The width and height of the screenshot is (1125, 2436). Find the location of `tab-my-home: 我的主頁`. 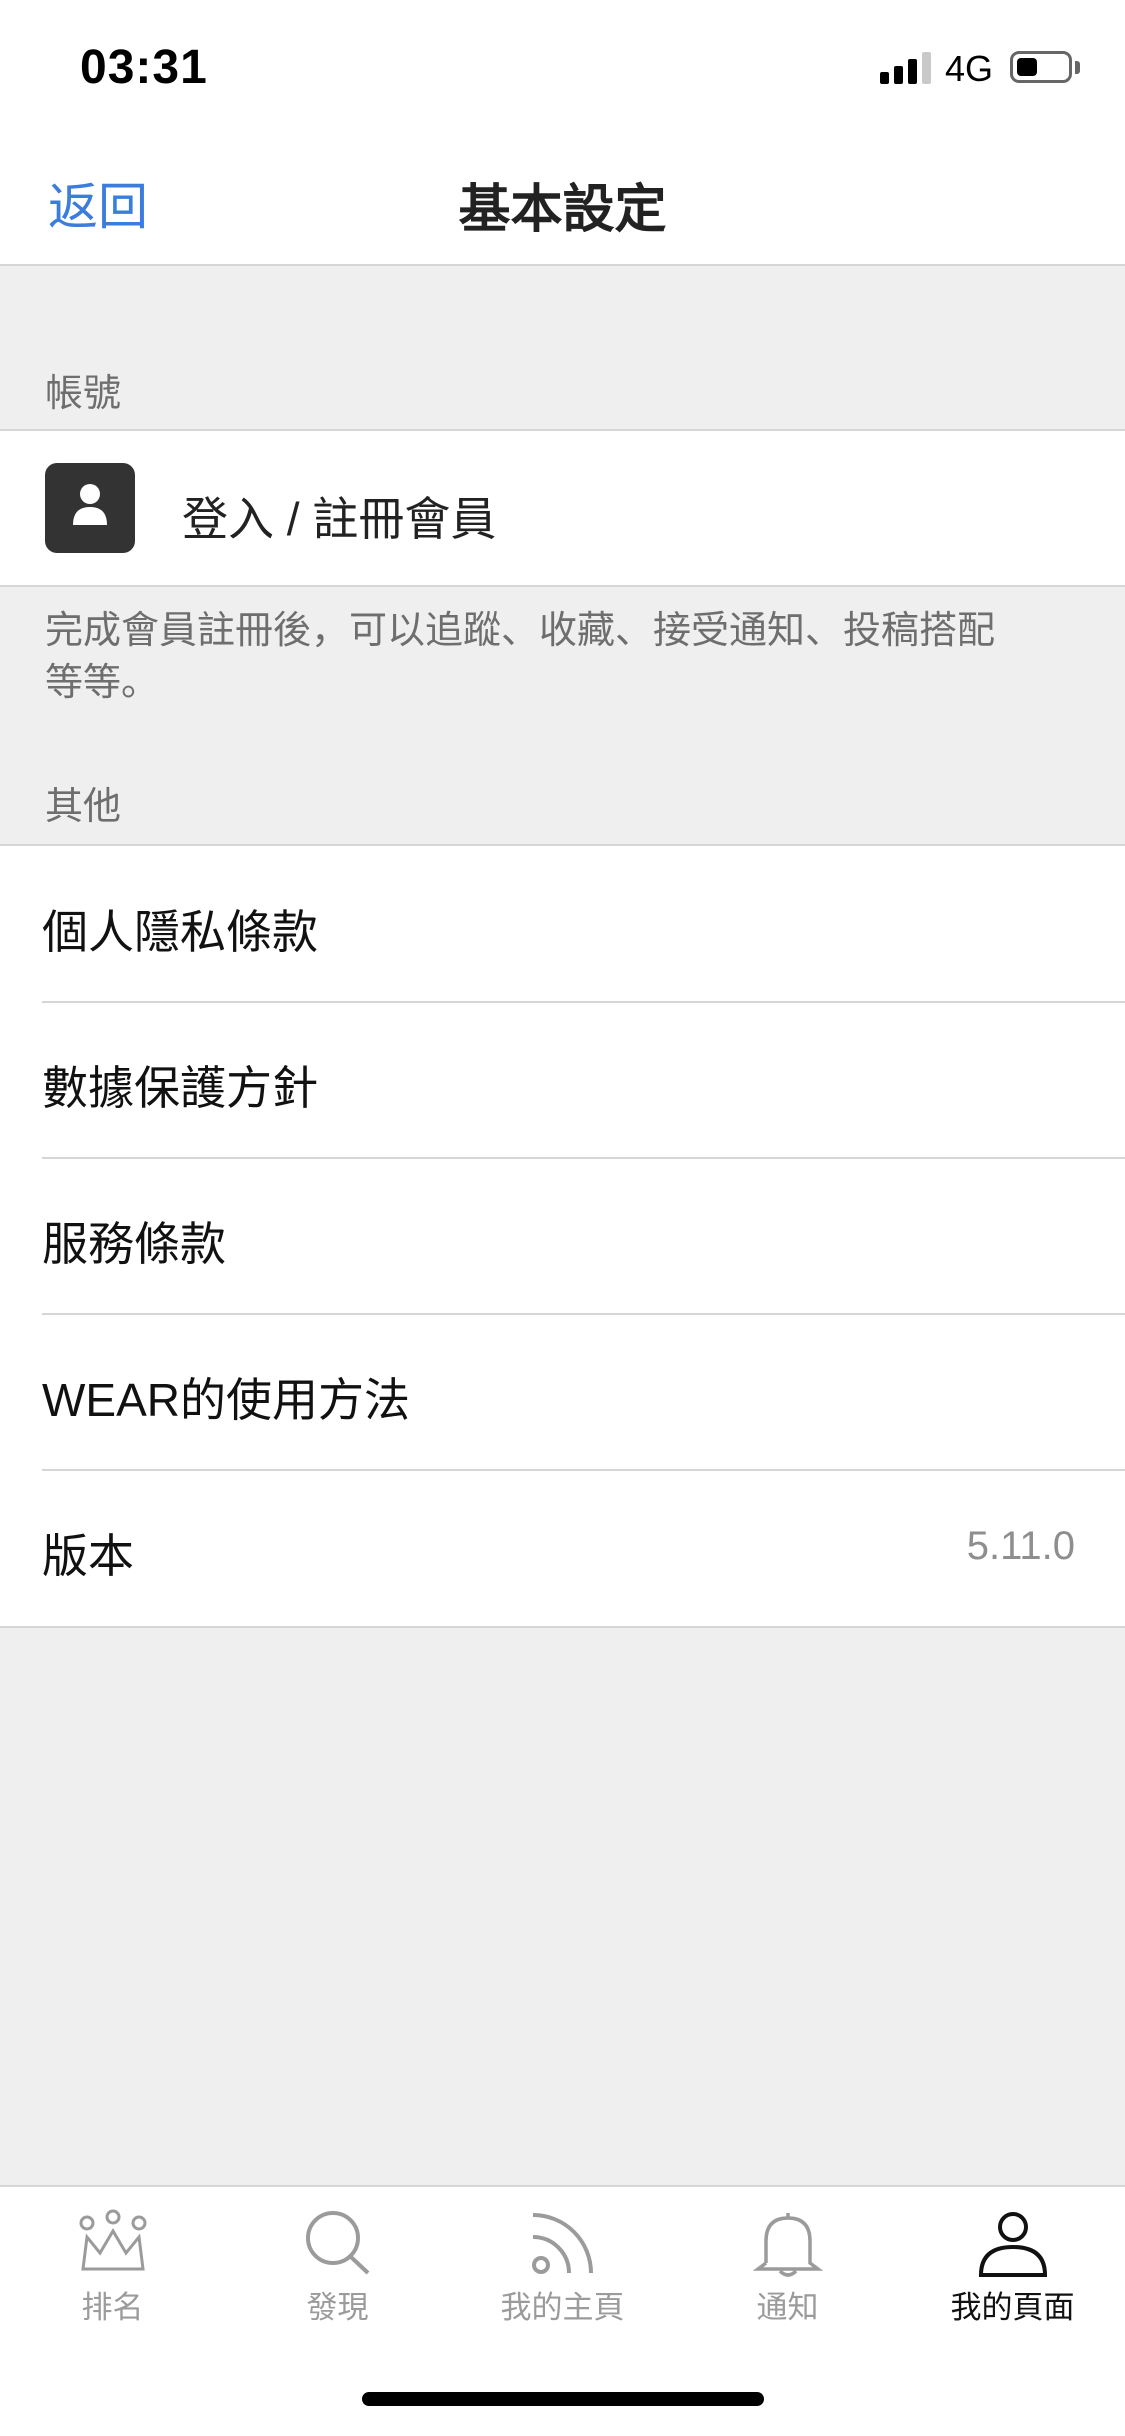

tab-my-home: 我的主頁 is located at coordinates (562, 2262).